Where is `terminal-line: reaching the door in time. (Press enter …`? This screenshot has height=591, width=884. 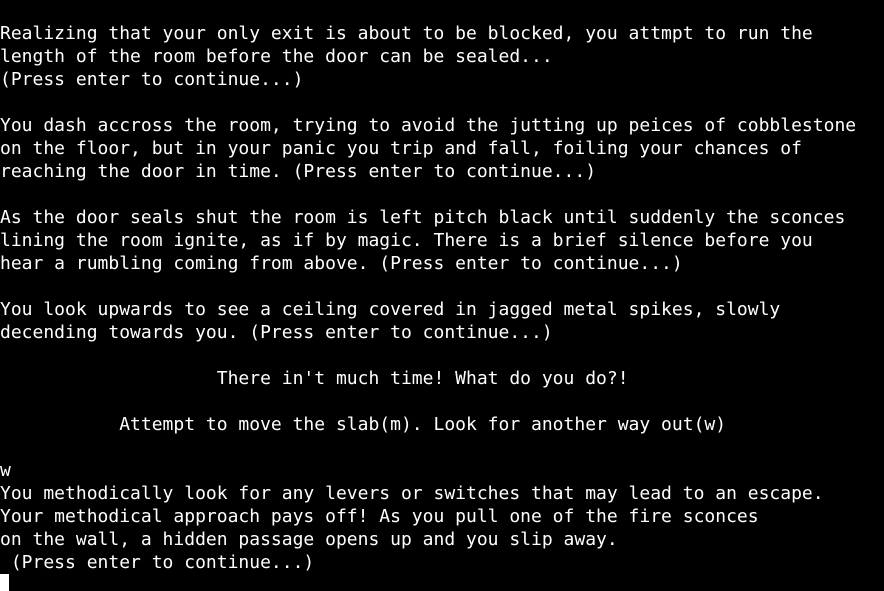
terminal-line: reaching the door in time. (Press enter … is located at coordinates (298, 171).